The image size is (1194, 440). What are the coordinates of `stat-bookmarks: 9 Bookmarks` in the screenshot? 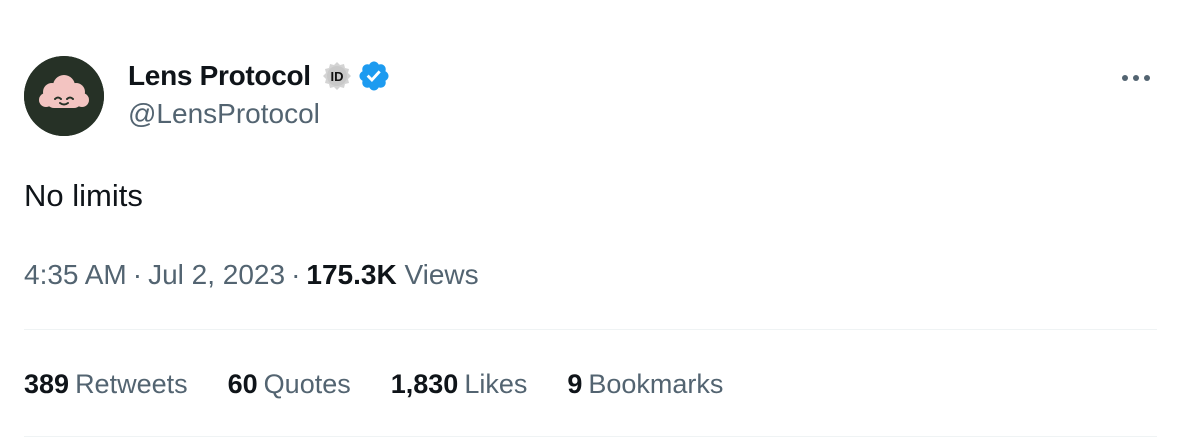 It's located at (645, 384).